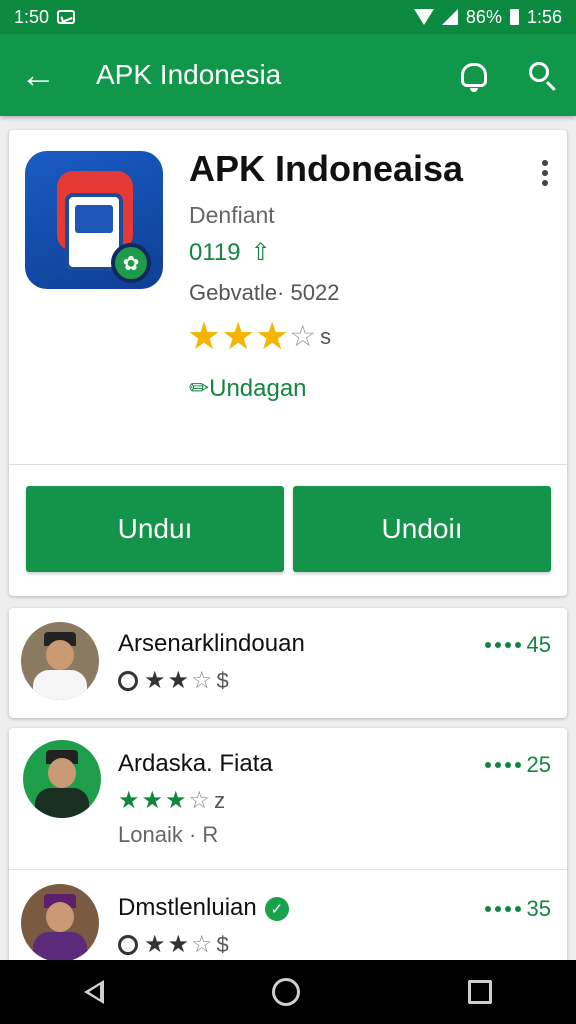 Image resolution: width=576 pixels, height=1024 pixels. Describe the element at coordinates (38, 75) in the screenshot. I see `back-arrow-icon: ←` at that location.